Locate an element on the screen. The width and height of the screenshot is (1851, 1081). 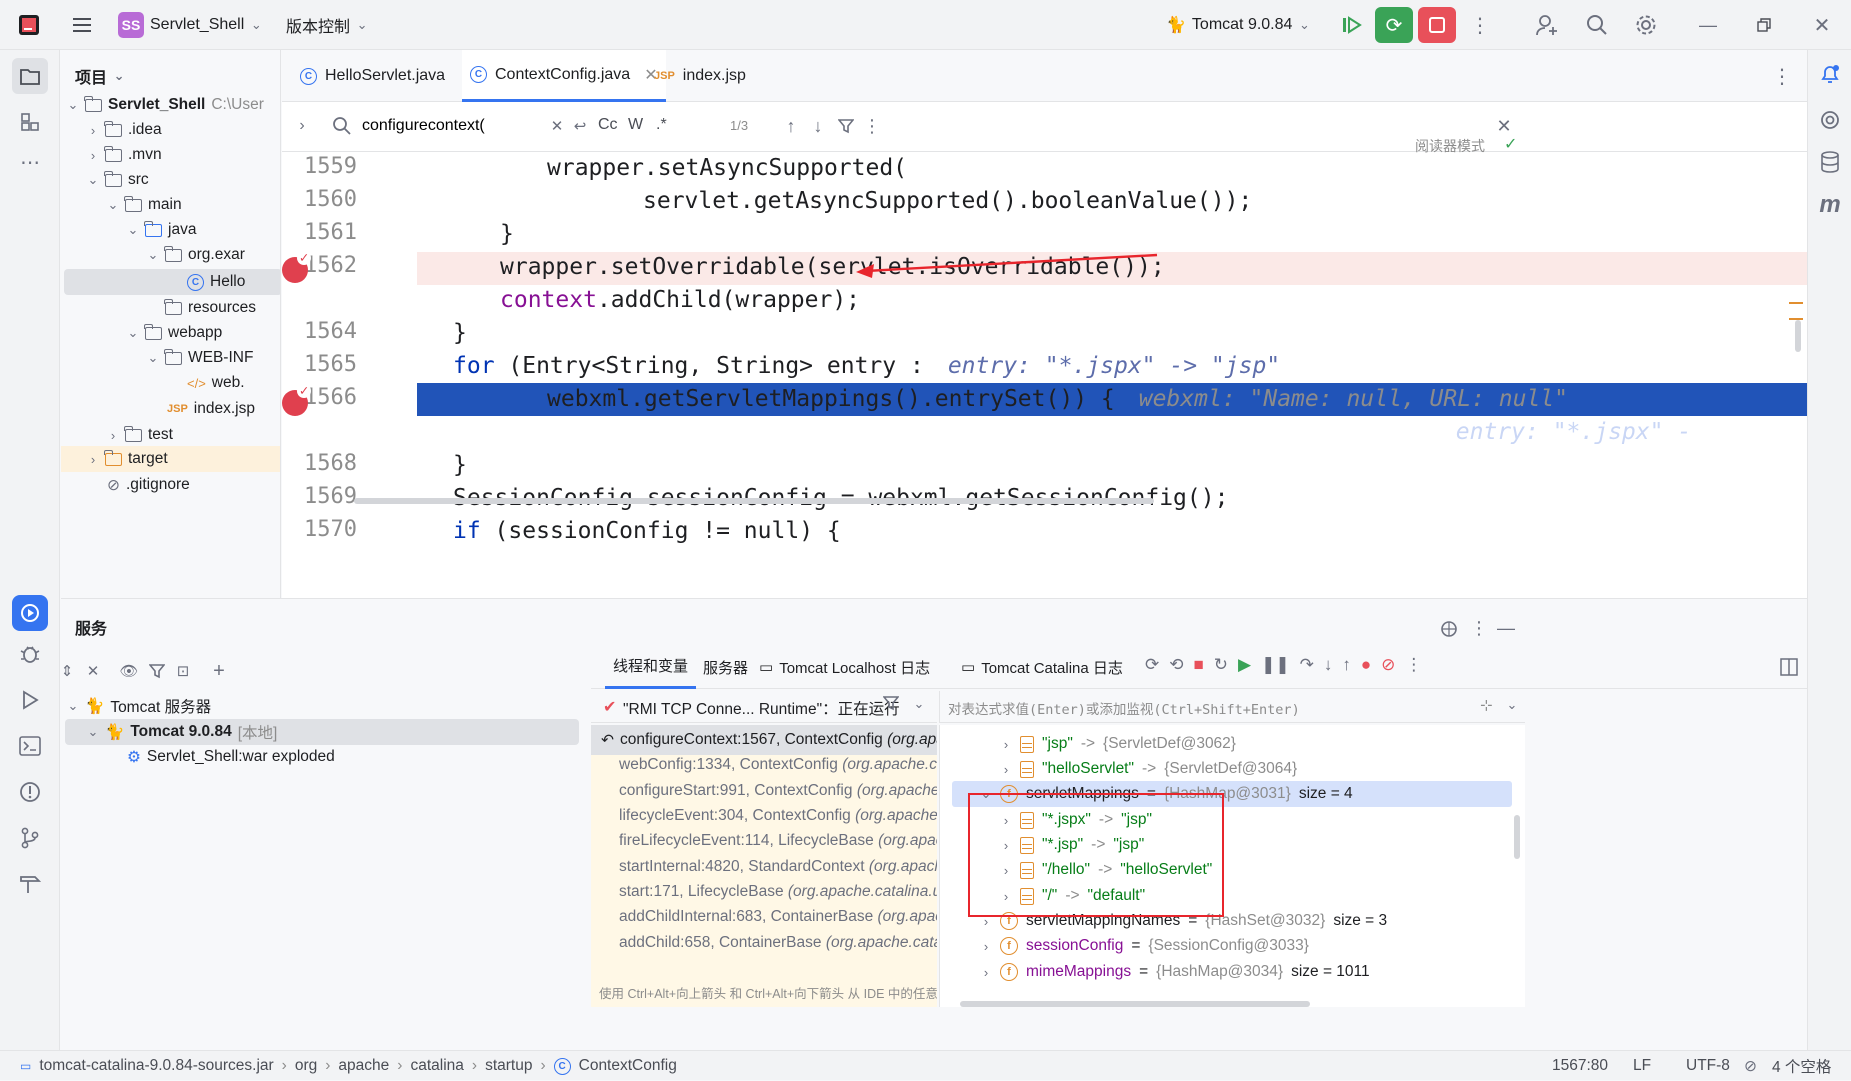
services-hide-icon: — is located at coordinates (1506, 628).